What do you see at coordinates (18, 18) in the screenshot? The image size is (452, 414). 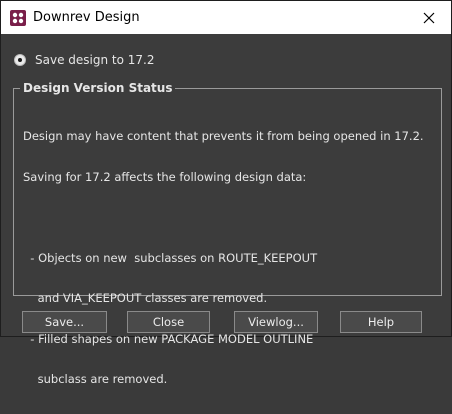 I see `app-icon` at bounding box center [18, 18].